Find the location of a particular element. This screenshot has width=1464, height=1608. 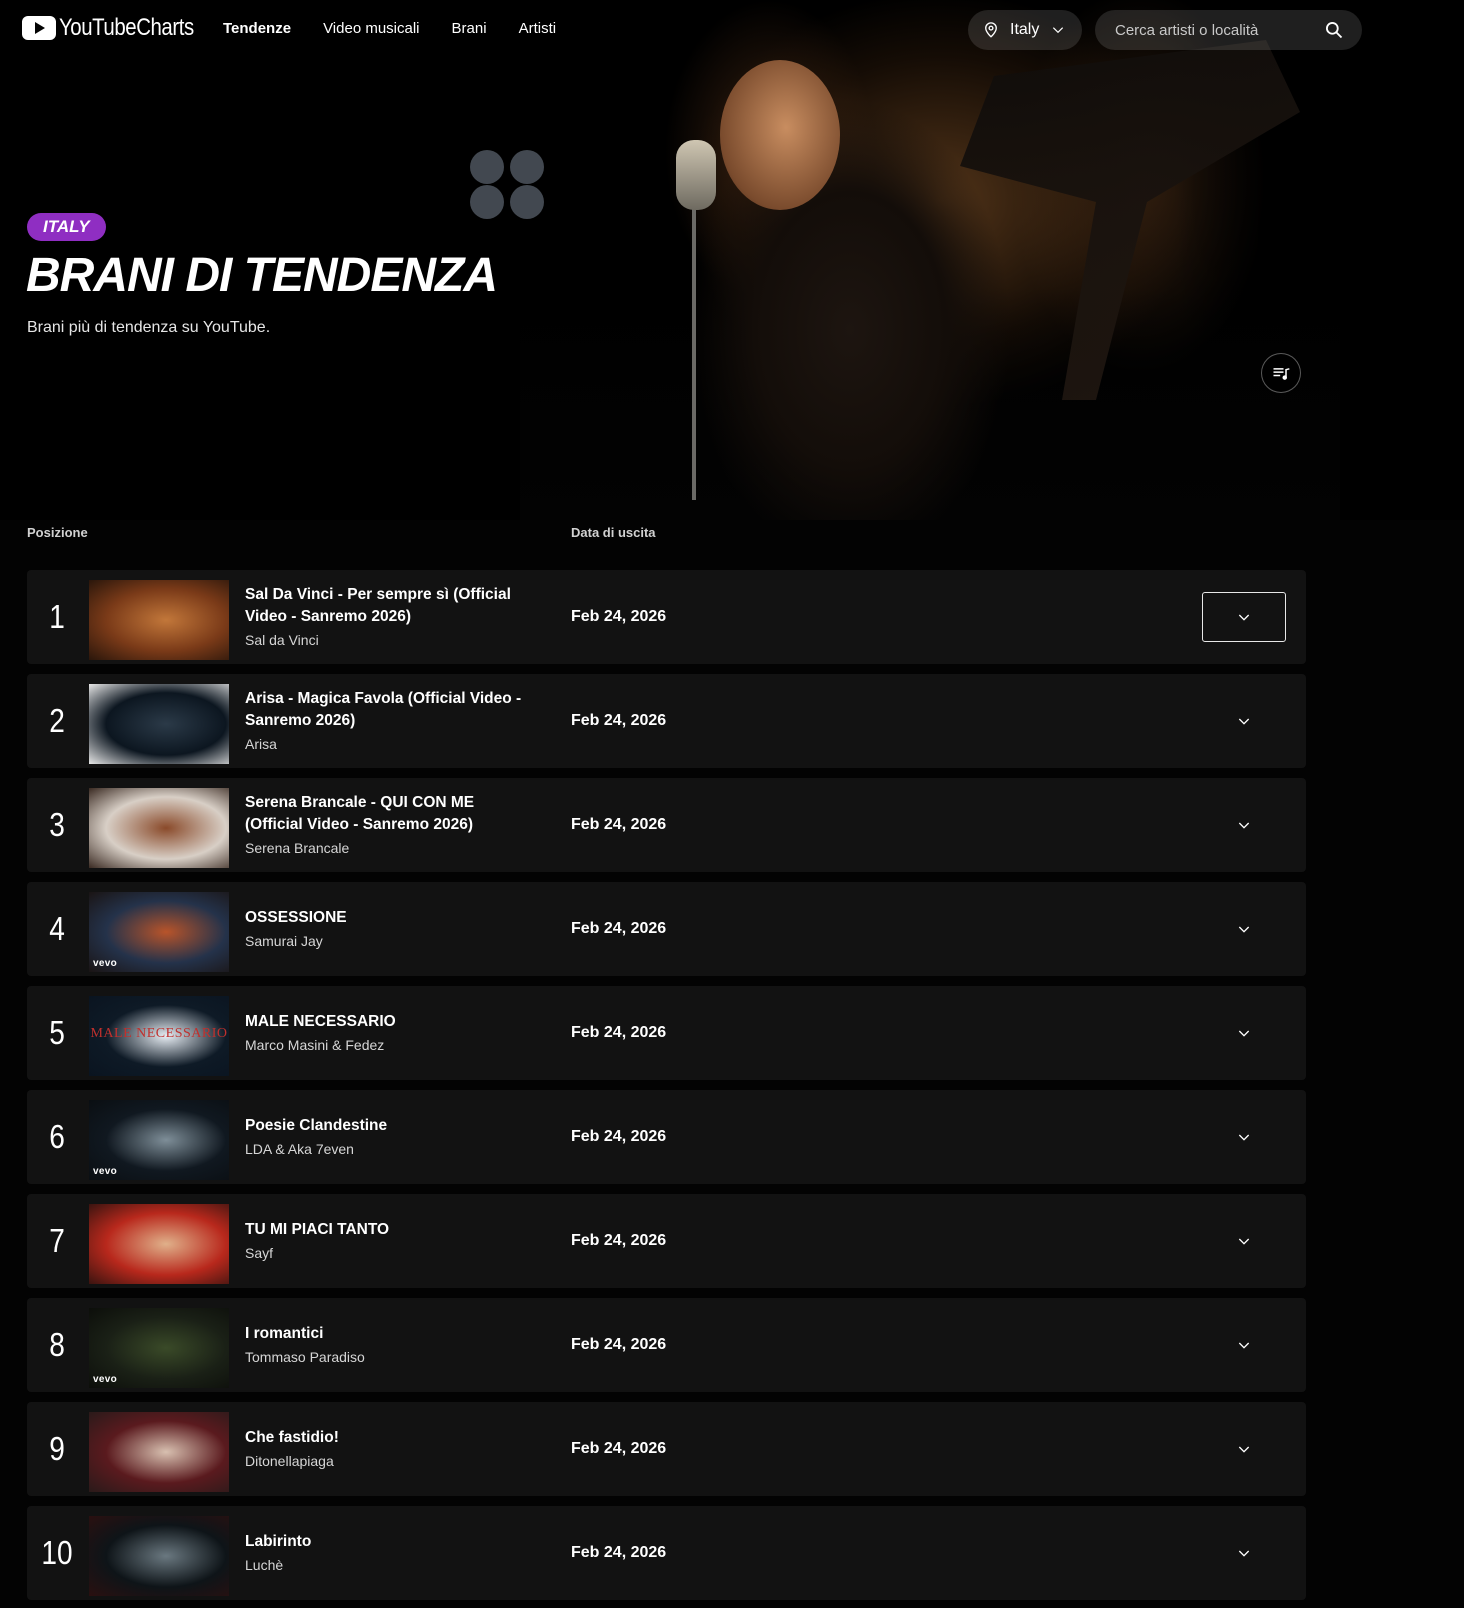

playlist-button is located at coordinates (1281, 373).